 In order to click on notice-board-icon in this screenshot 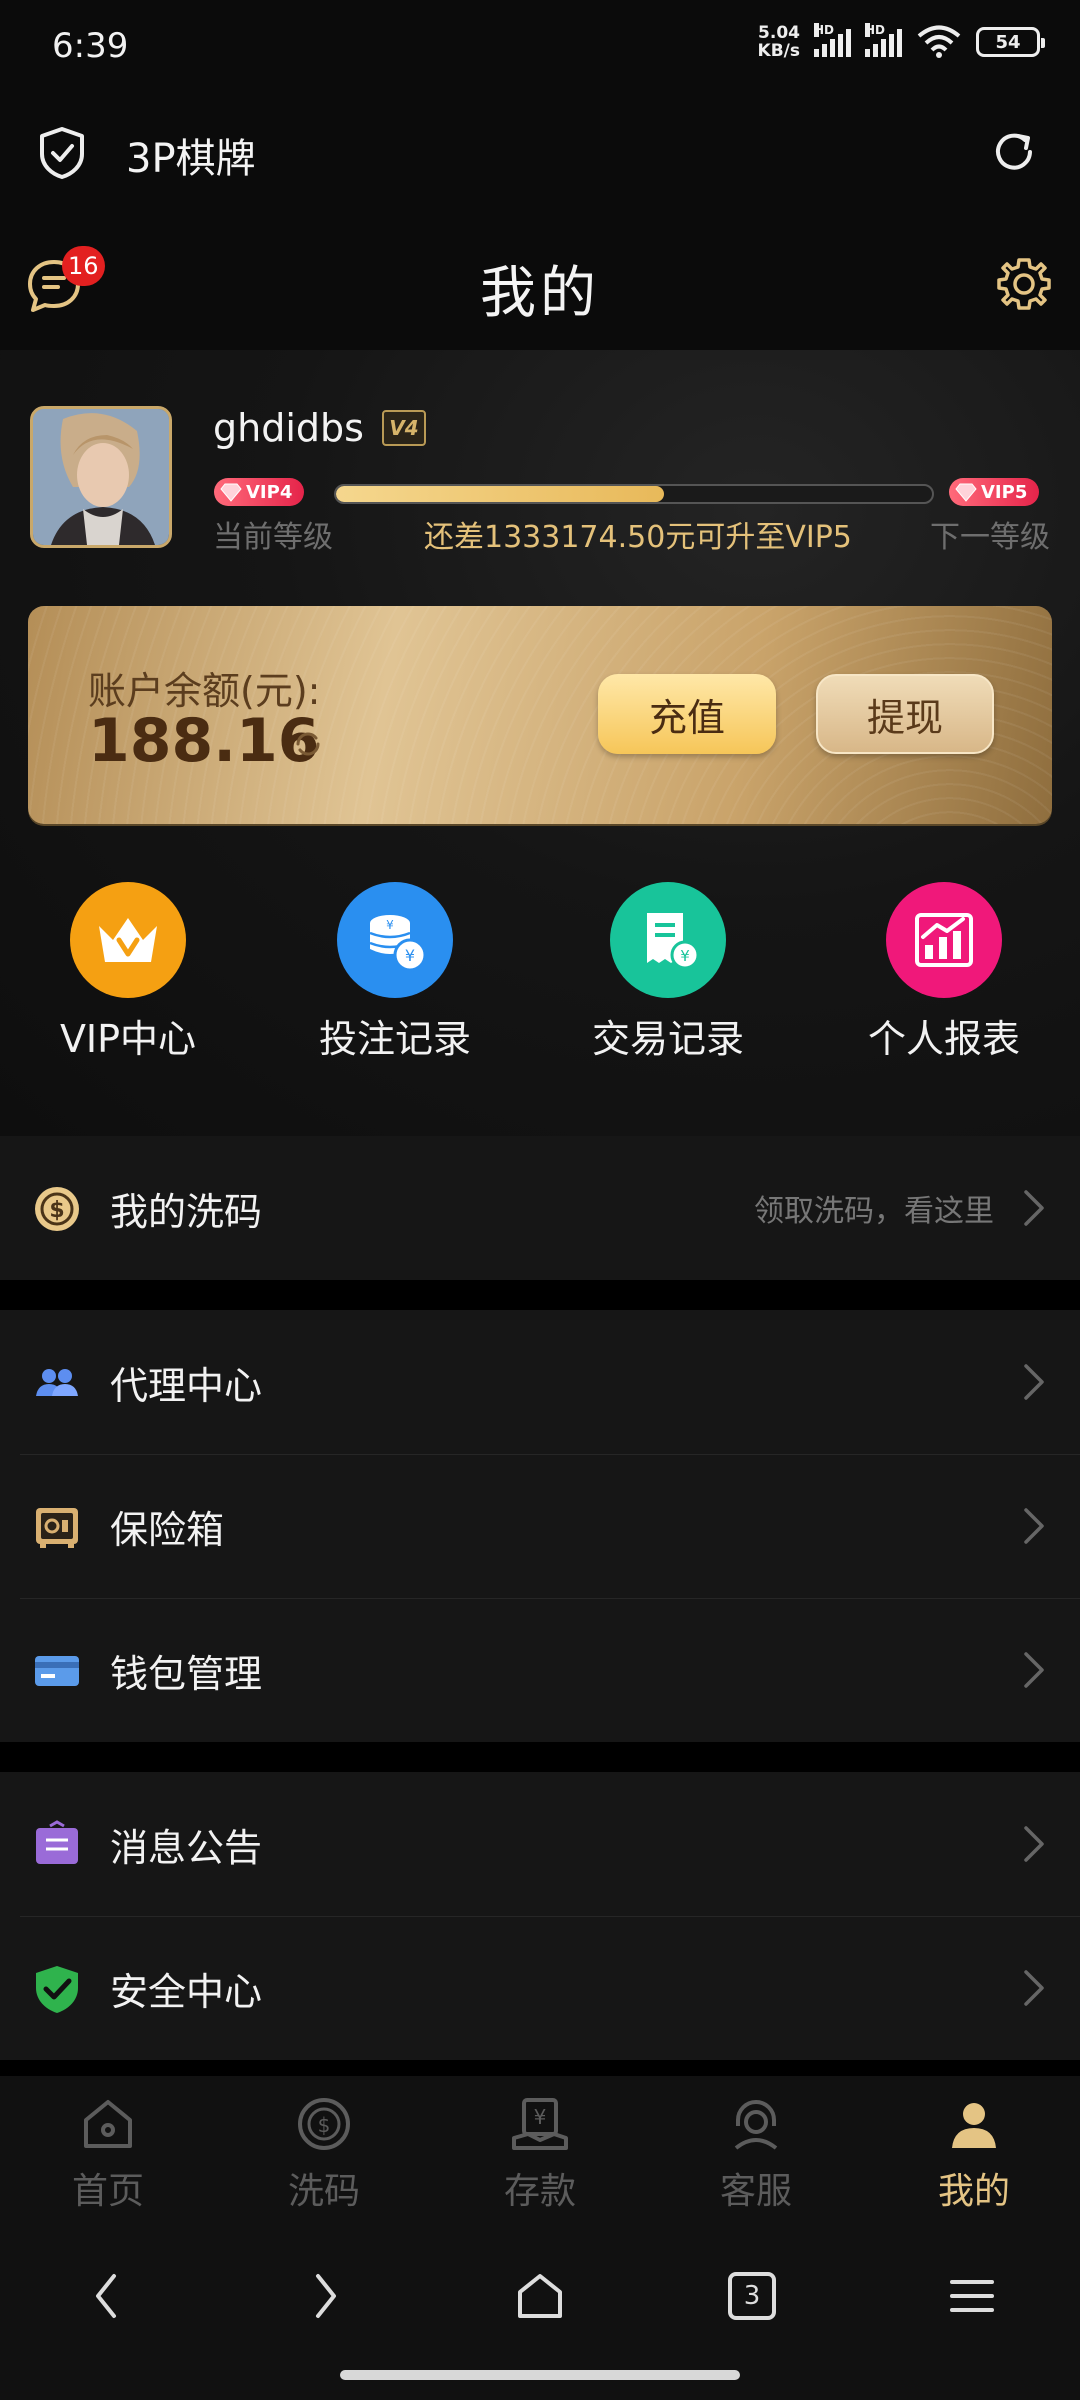, I will do `click(57, 1842)`.